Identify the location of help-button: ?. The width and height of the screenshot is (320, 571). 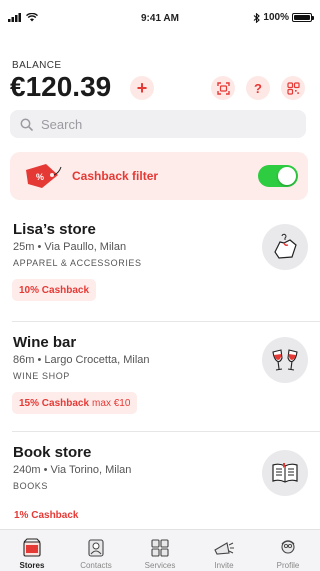
(258, 88).